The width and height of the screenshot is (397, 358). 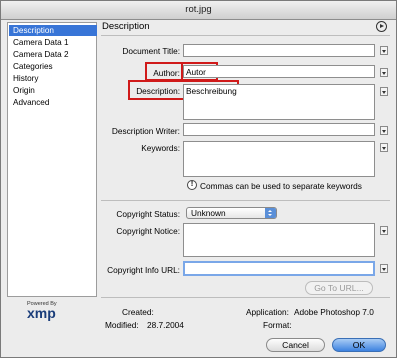 I want to click on copyright-status-value: Unknown, so click(x=208, y=213).